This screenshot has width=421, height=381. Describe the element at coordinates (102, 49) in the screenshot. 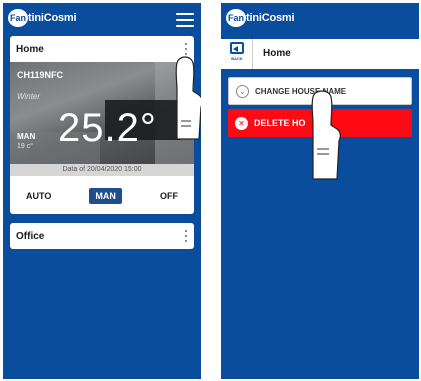

I see `home-card-header: Home` at that location.